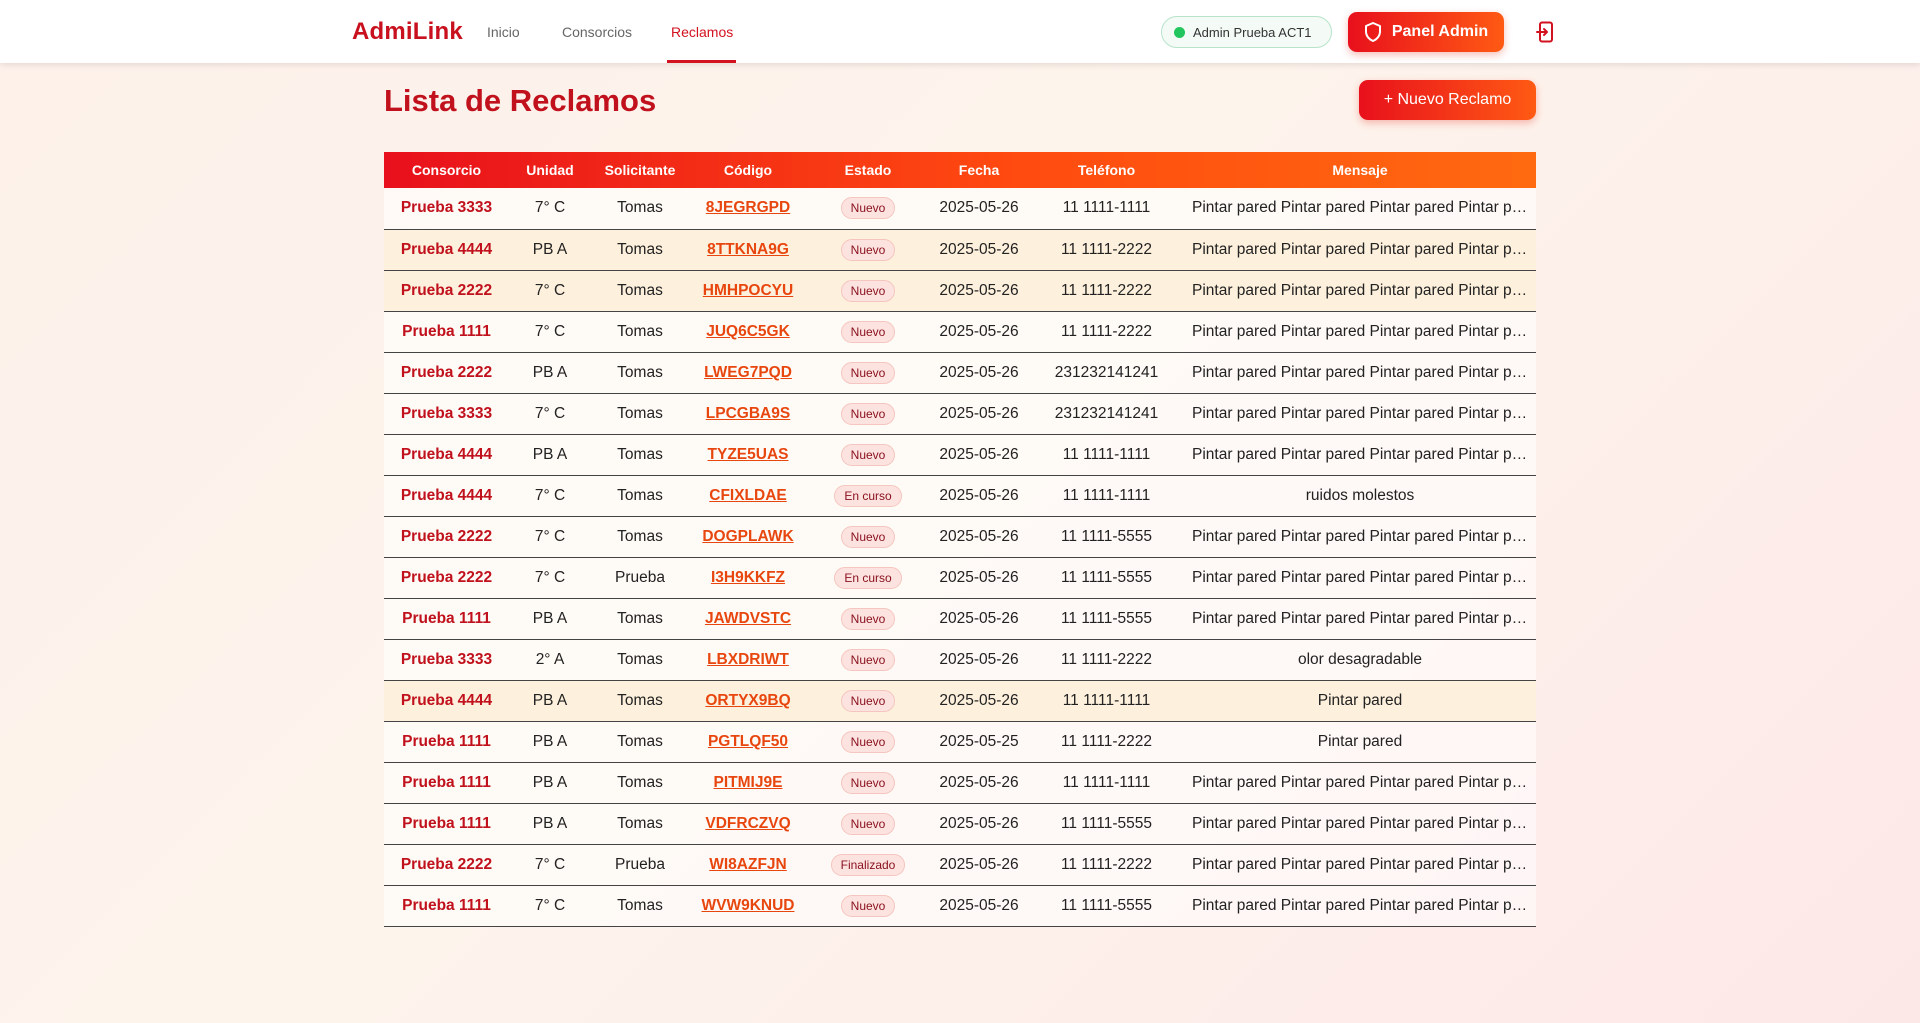 The width and height of the screenshot is (1920, 1023). What do you see at coordinates (748, 741) in the screenshot?
I see `codigo-link: PGTLQF50` at bounding box center [748, 741].